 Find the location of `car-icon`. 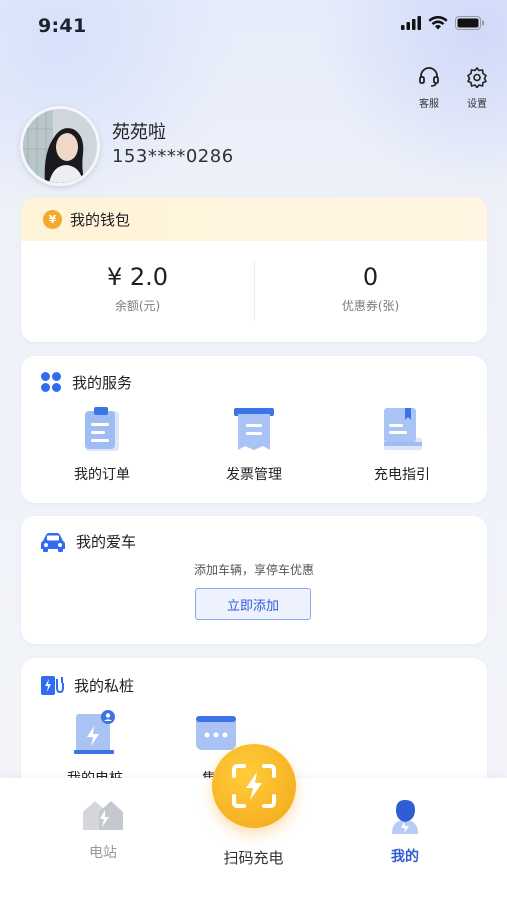

car-icon is located at coordinates (53, 542).